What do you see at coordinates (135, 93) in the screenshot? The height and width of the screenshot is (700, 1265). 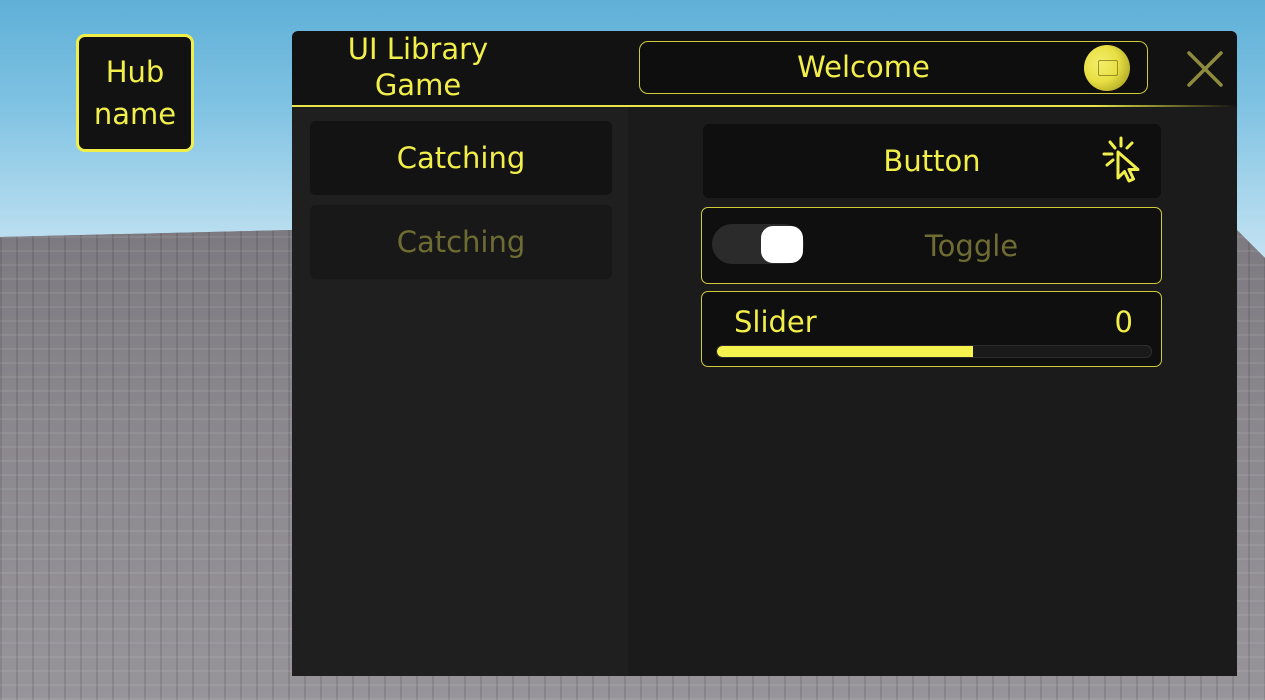 I see `hub-name-button: Hub name` at bounding box center [135, 93].